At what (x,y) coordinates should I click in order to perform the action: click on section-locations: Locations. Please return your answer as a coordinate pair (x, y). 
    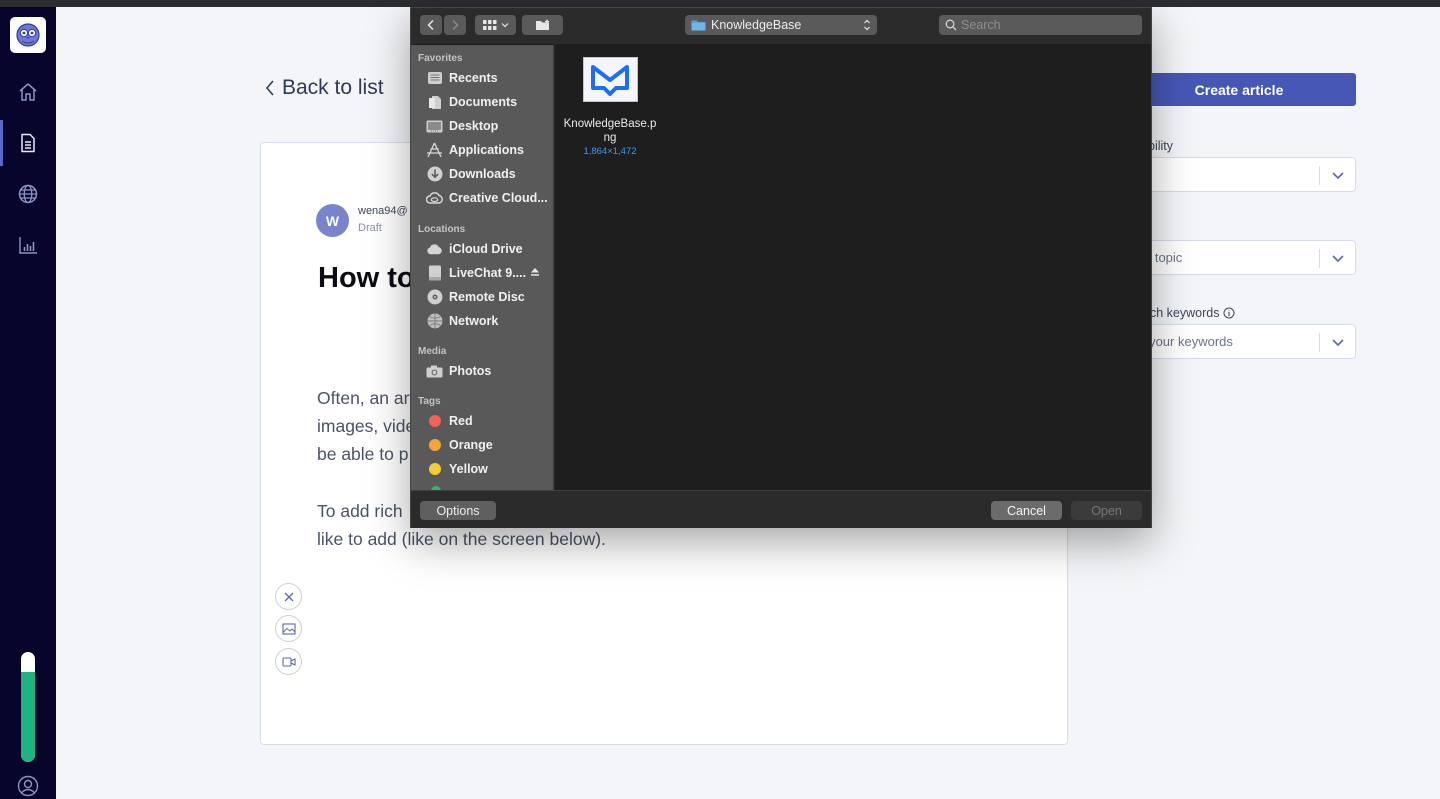
    Looking at the image, I should click on (442, 229).